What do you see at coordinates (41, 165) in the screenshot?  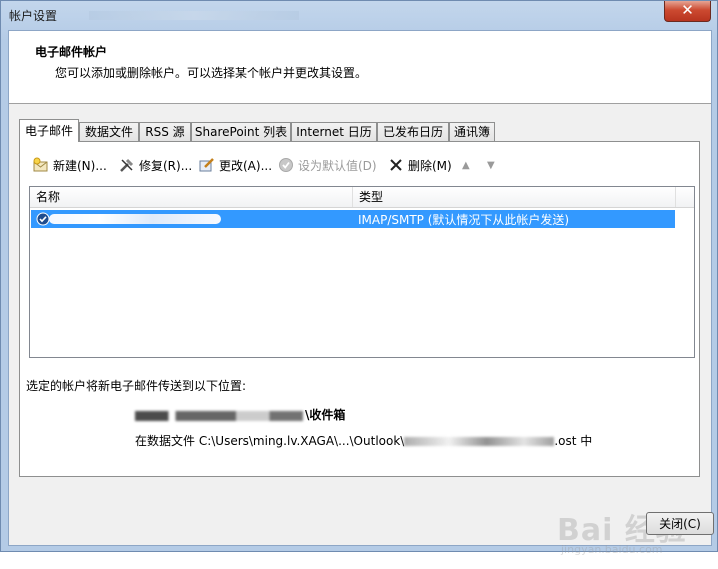 I see `new-mail-icon` at bounding box center [41, 165].